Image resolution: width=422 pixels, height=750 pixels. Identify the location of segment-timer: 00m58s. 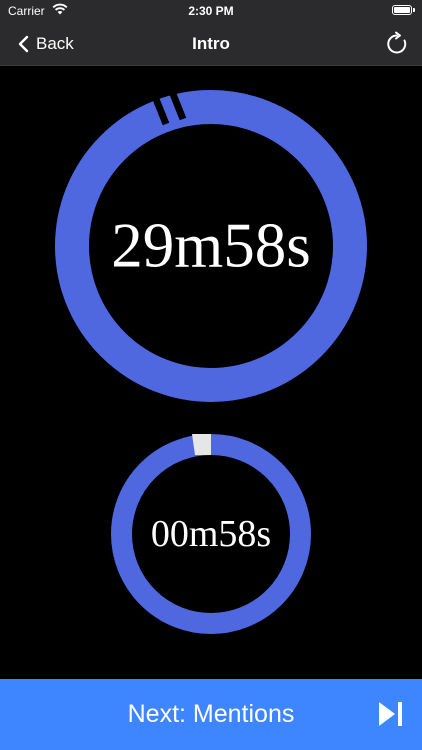
(211, 534).